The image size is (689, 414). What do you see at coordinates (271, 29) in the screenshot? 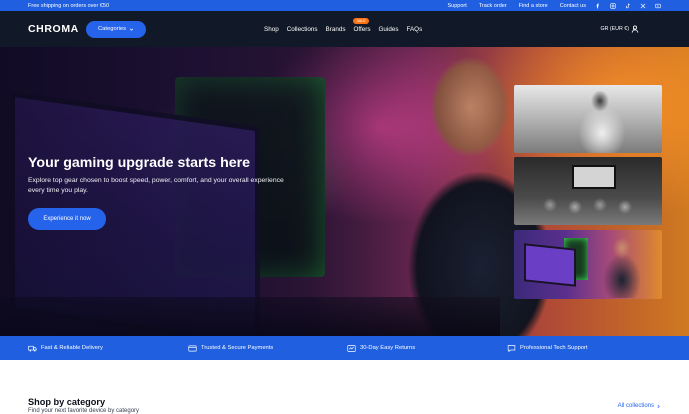
I see `nav-item-shop: Shop` at bounding box center [271, 29].